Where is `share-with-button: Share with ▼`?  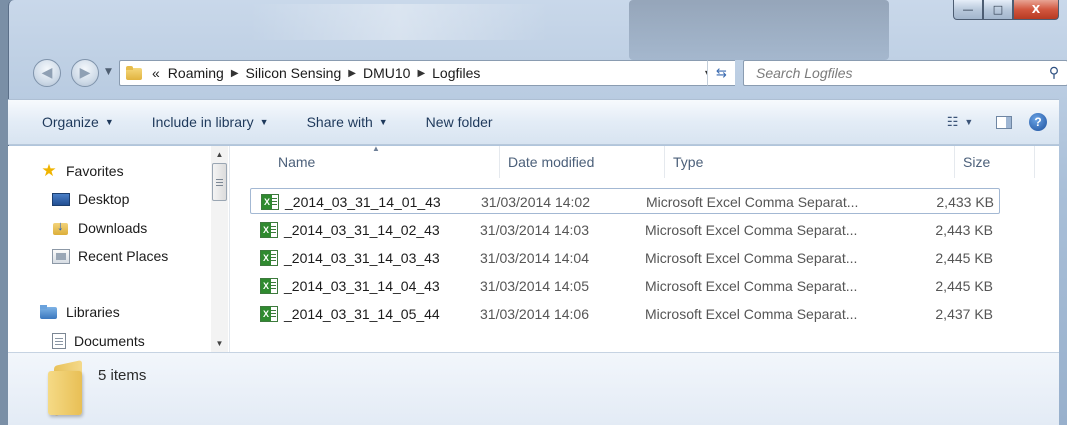
share-with-button: Share with ▼ is located at coordinates (338, 122).